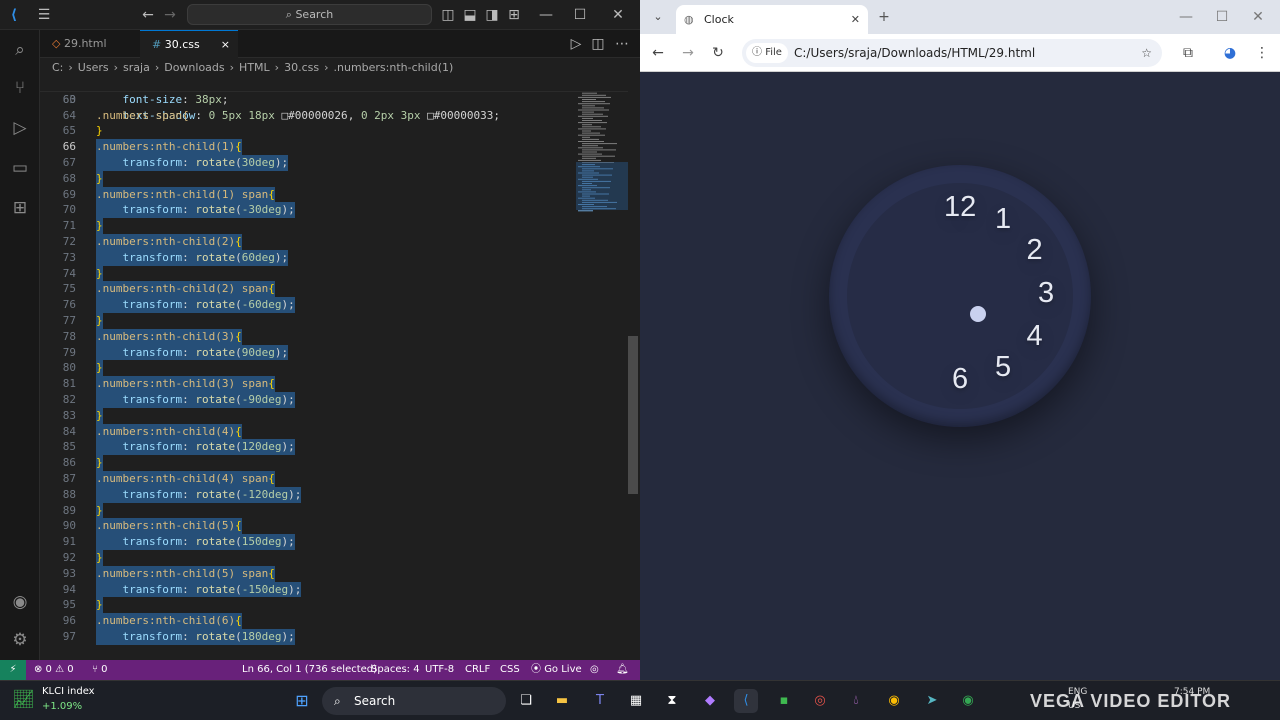  Describe the element at coordinates (514, 15) in the screenshot. I see `customize-layout-icon: ⊞` at that location.